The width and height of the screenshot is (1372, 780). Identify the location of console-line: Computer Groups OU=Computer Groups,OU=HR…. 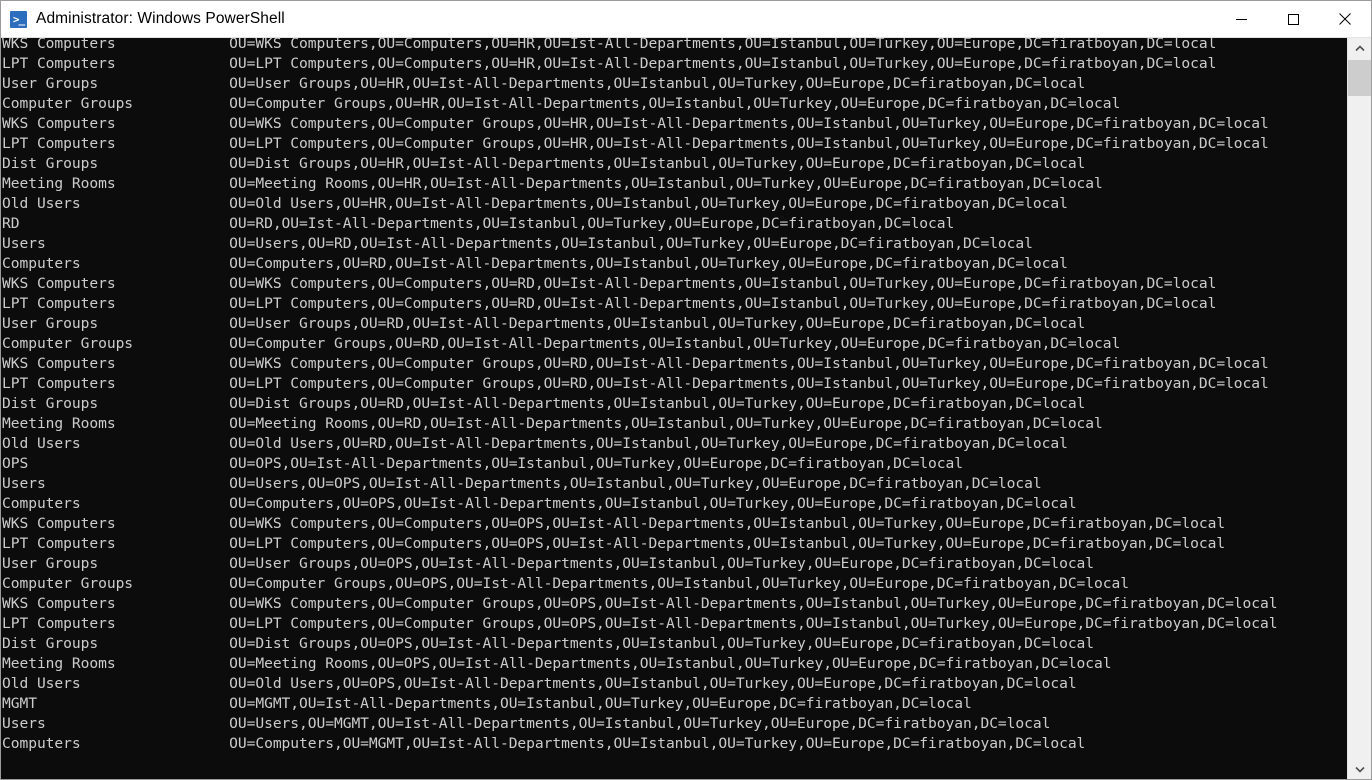
(561, 103).